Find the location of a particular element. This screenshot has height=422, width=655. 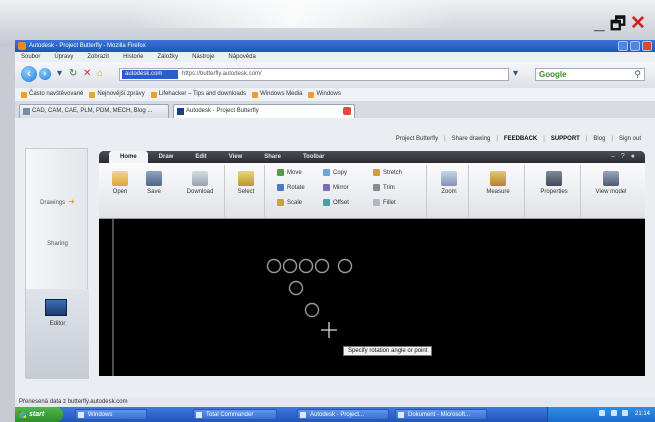

save-button: Save is located at coordinates (154, 183).